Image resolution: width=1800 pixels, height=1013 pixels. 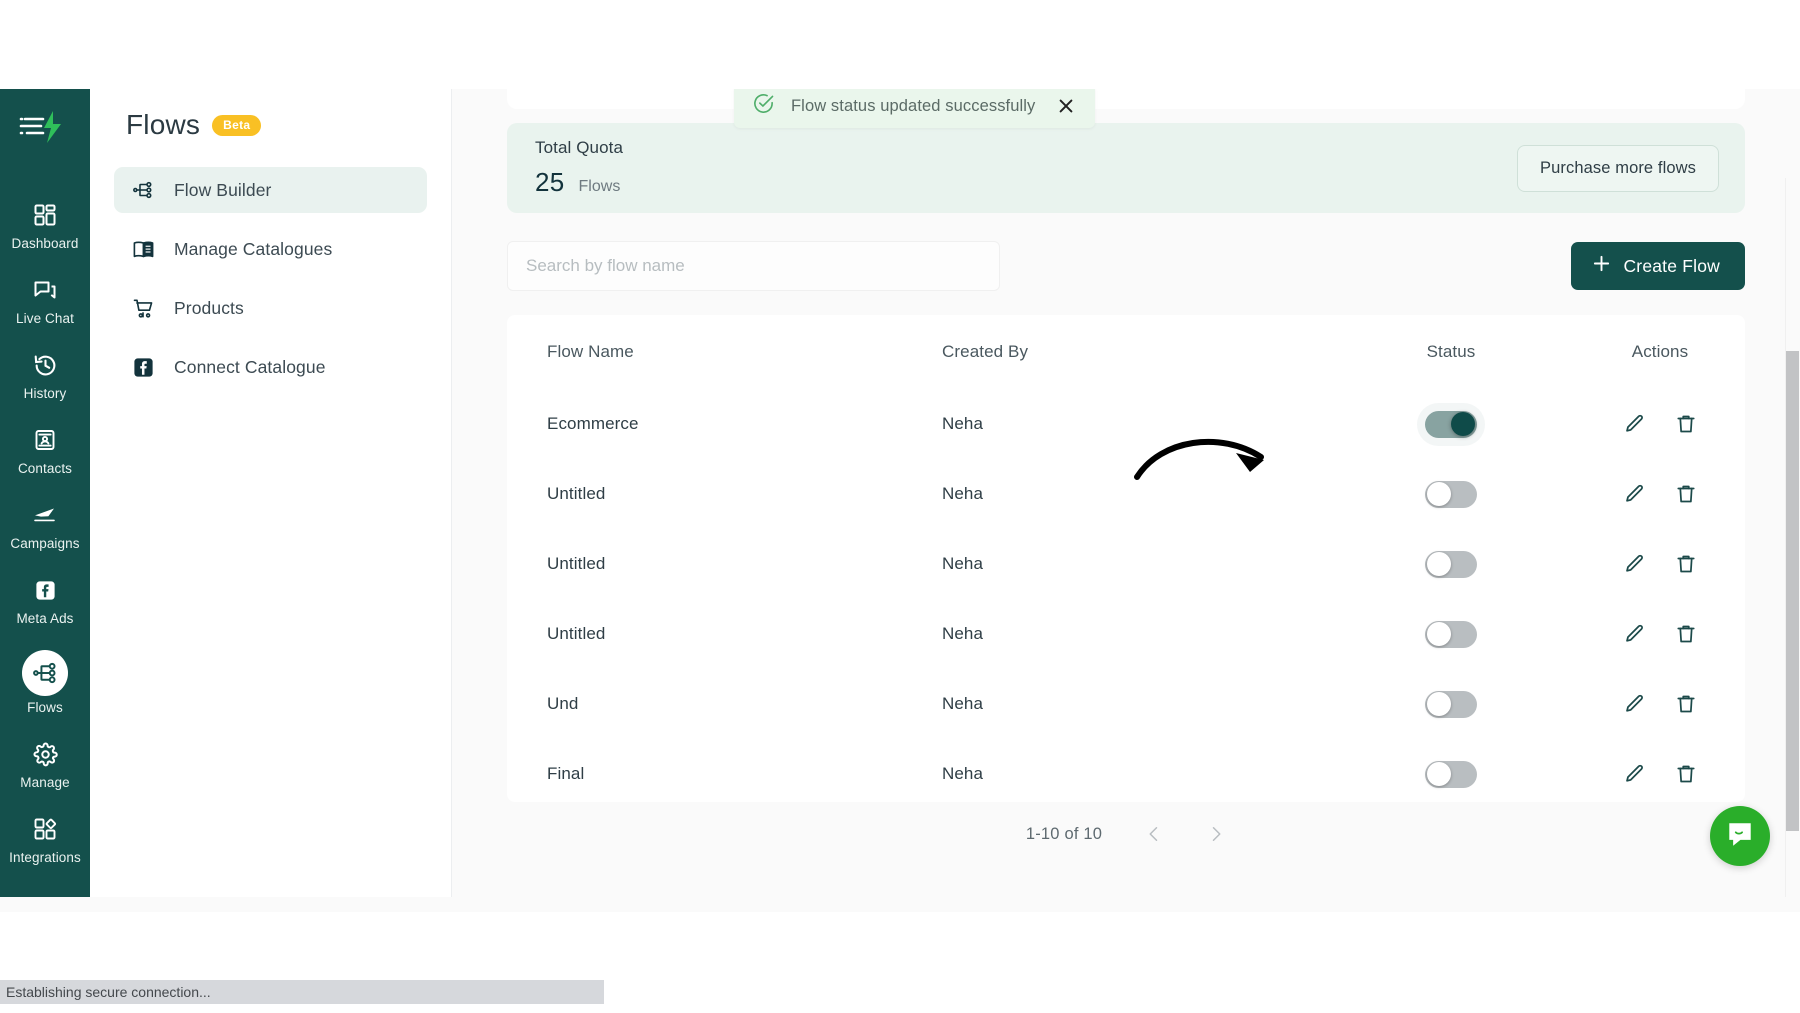 I want to click on cell-flow-name: Untitled, so click(x=576, y=563).